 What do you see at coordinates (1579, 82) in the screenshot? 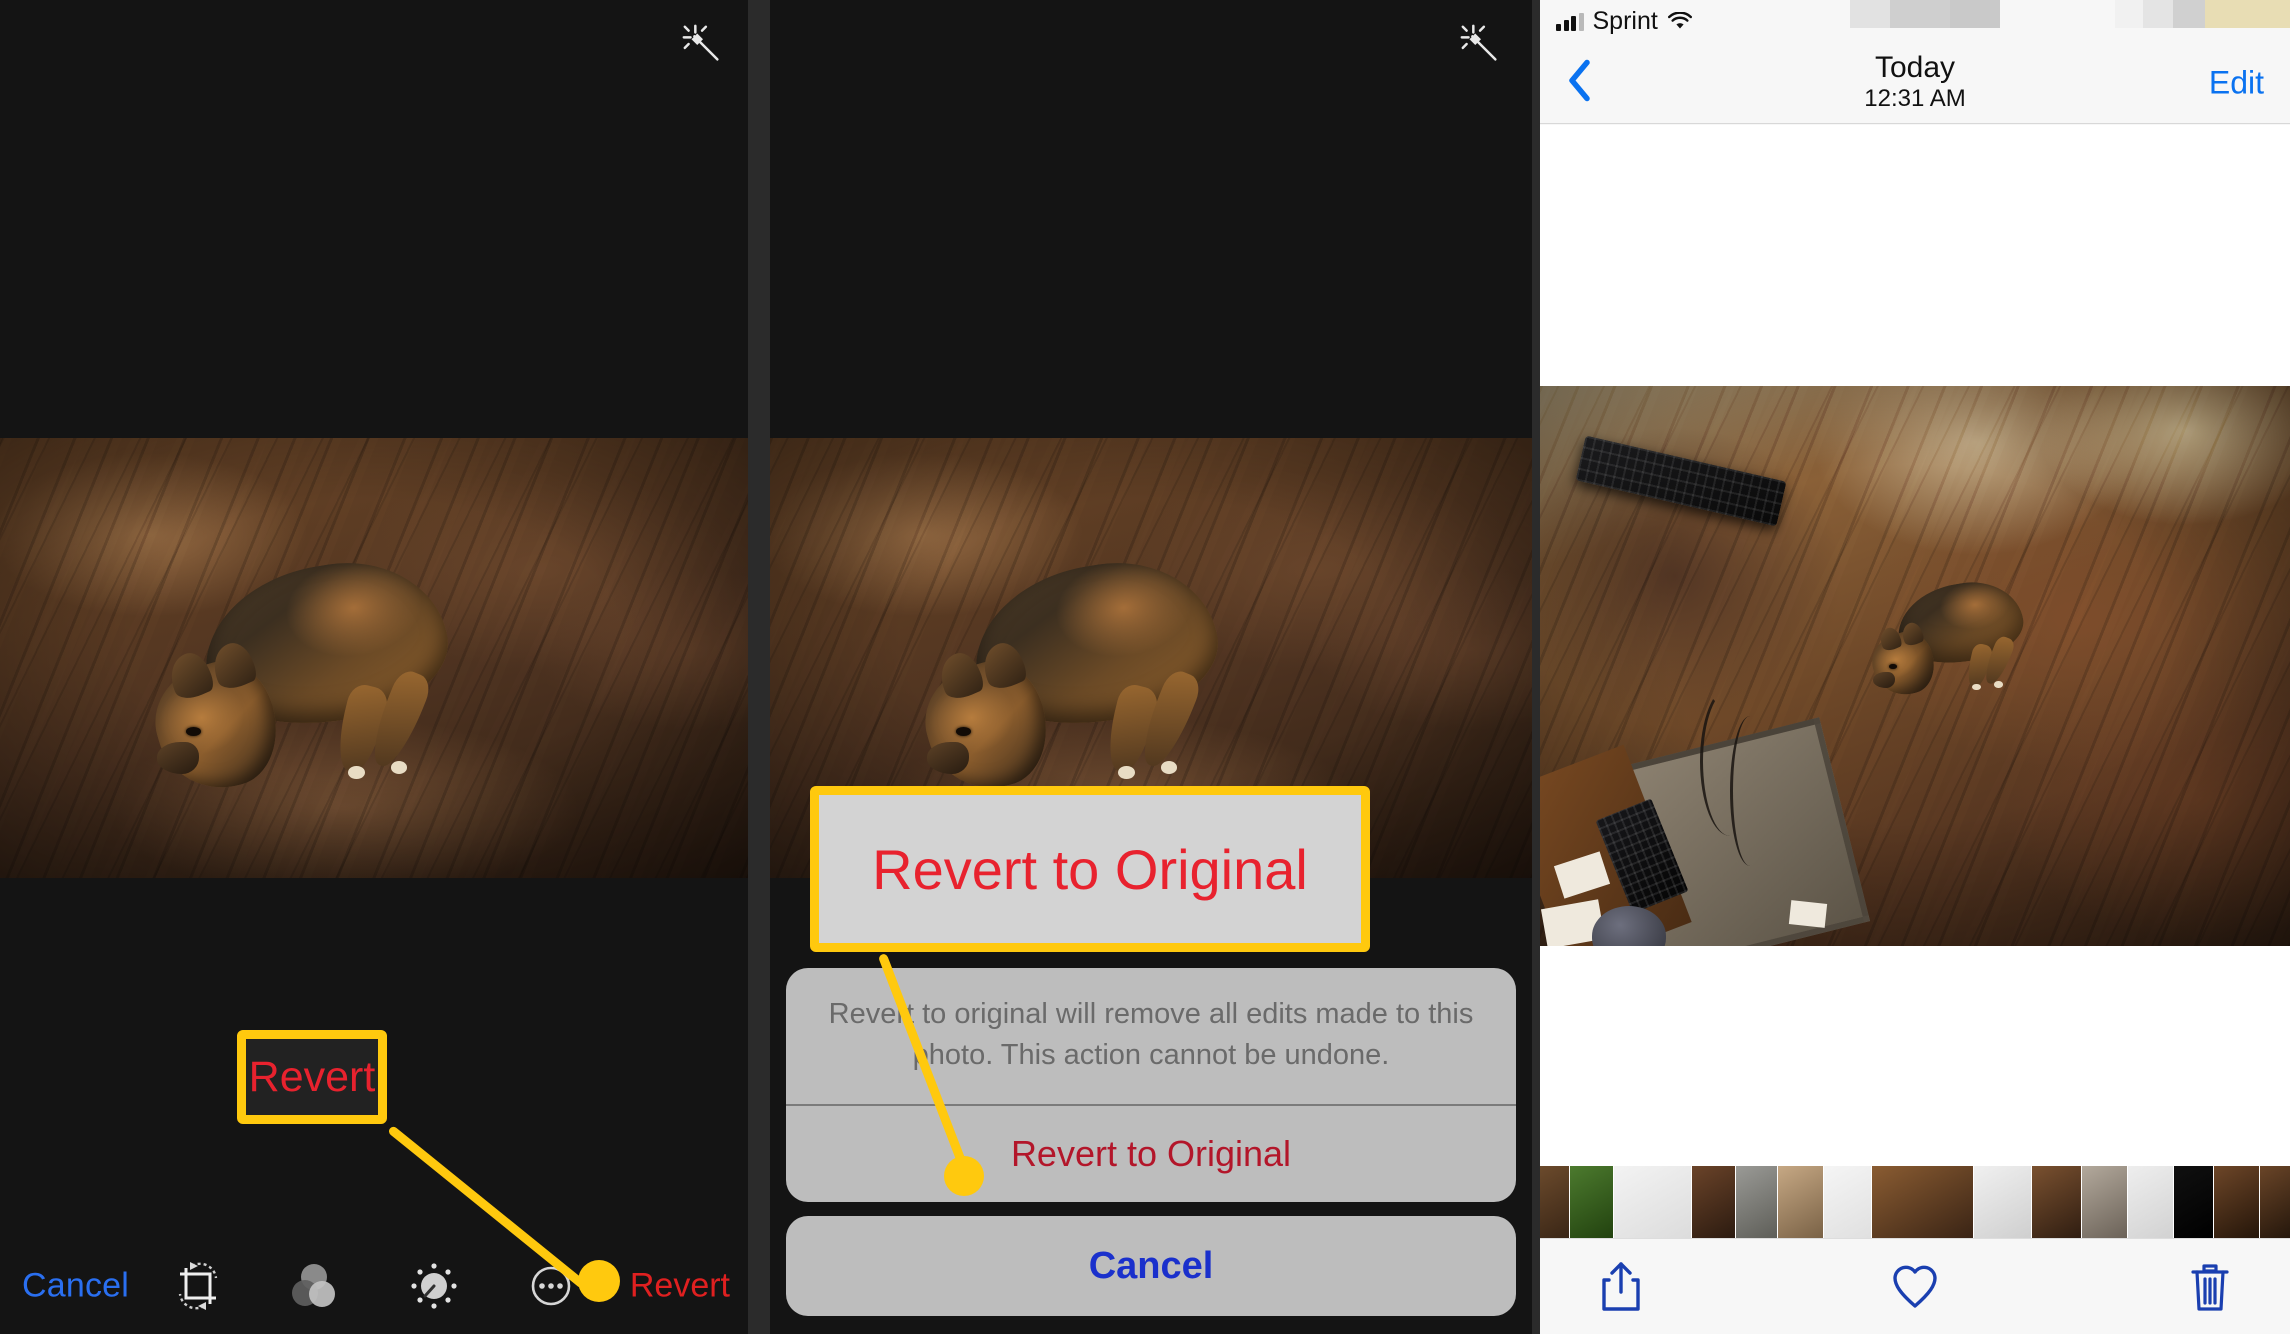
I see `chevron-left-icon` at bounding box center [1579, 82].